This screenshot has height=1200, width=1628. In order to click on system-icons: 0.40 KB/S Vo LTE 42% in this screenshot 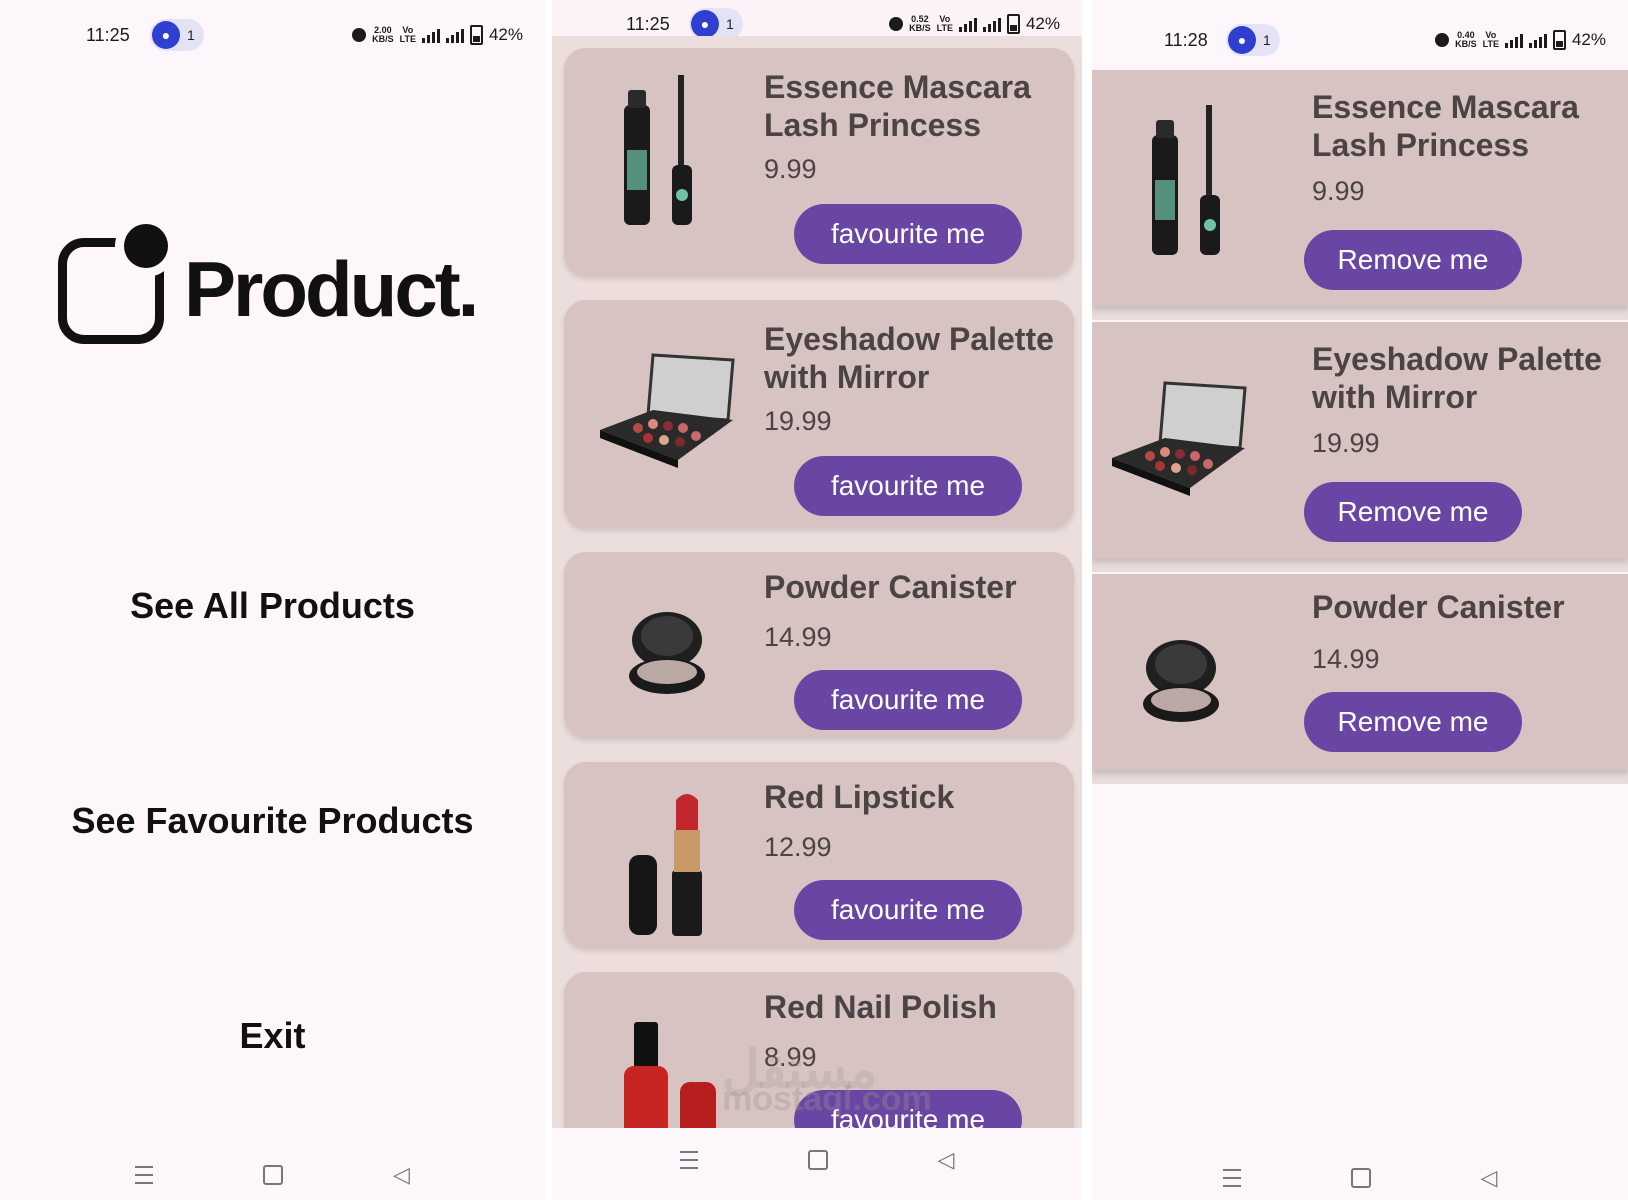, I will do `click(1520, 40)`.